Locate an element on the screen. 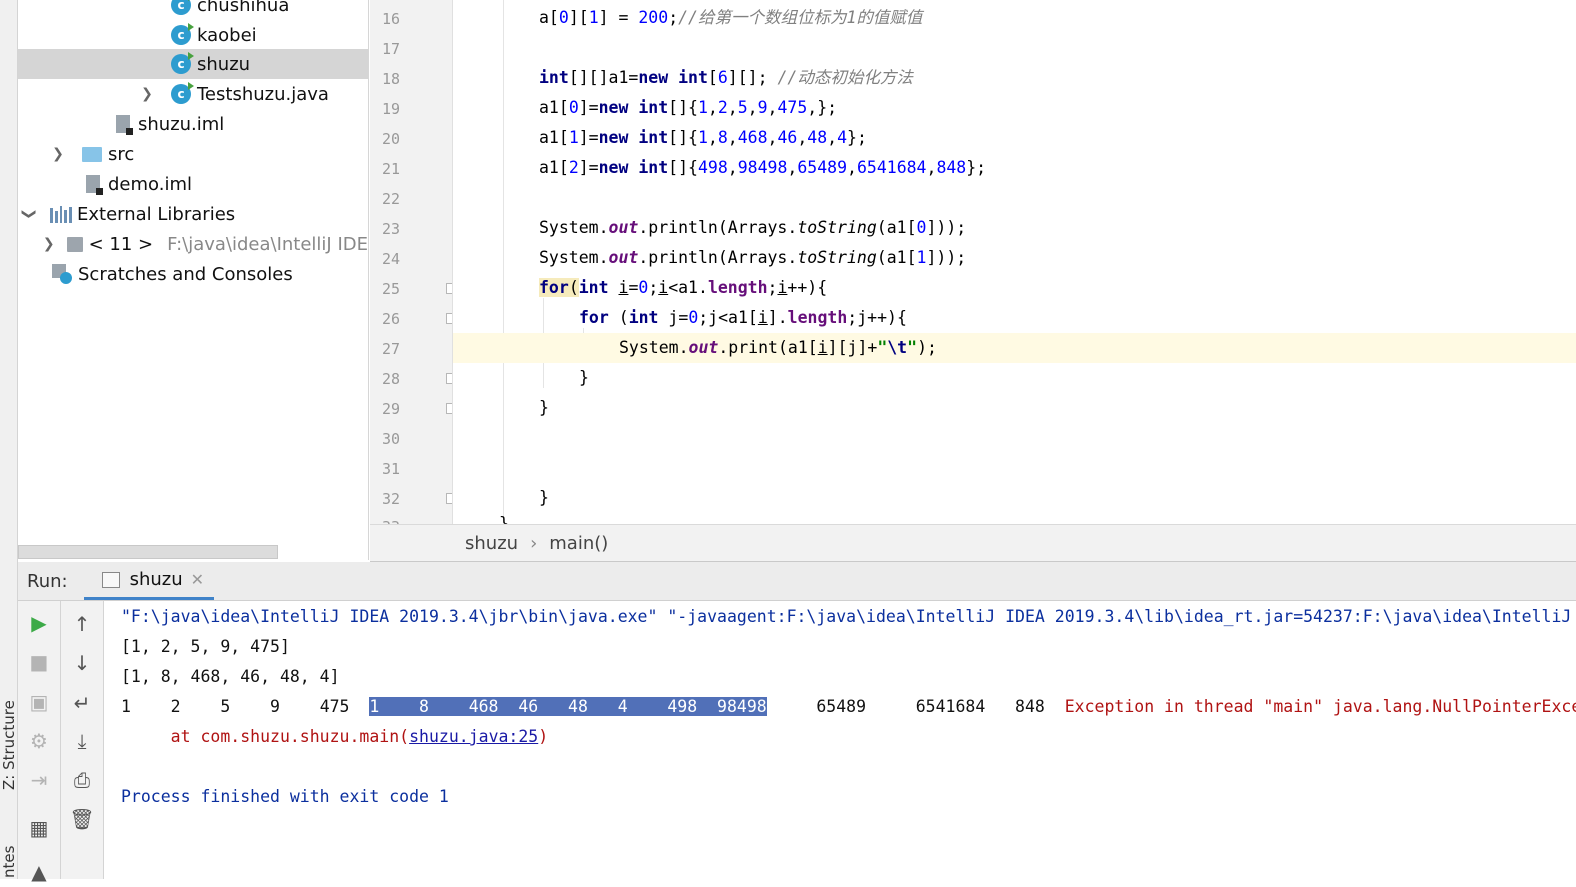 This screenshot has width=1576, height=887. tree-item-kaobei: c kaobei is located at coordinates (193, 35).